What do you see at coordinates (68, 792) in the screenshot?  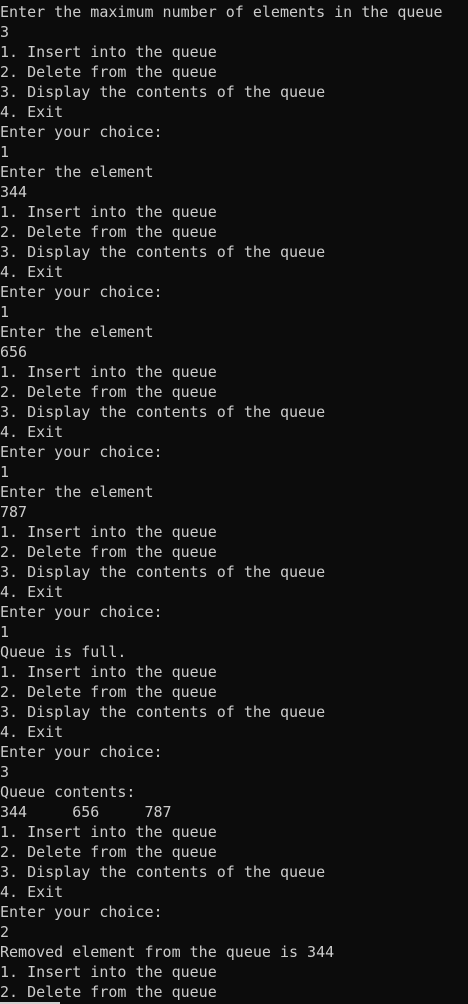 I see `console-line: Queue contents:` at bounding box center [68, 792].